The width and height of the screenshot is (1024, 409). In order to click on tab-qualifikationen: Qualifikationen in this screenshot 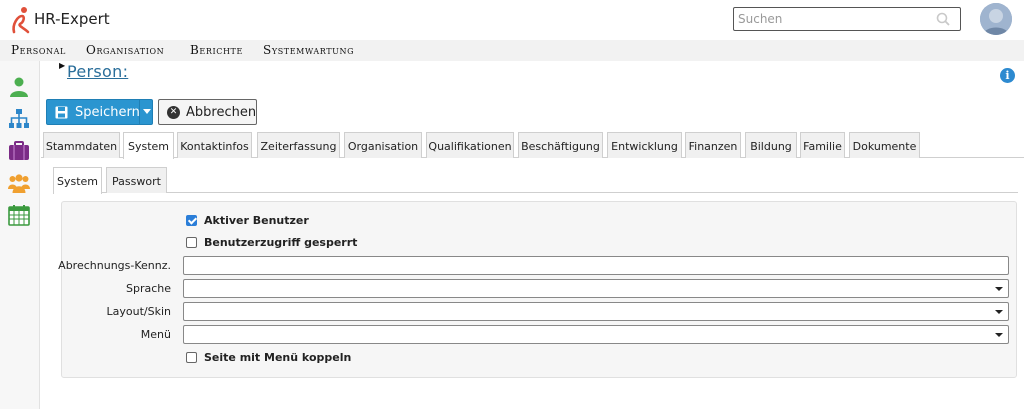, I will do `click(470, 145)`.